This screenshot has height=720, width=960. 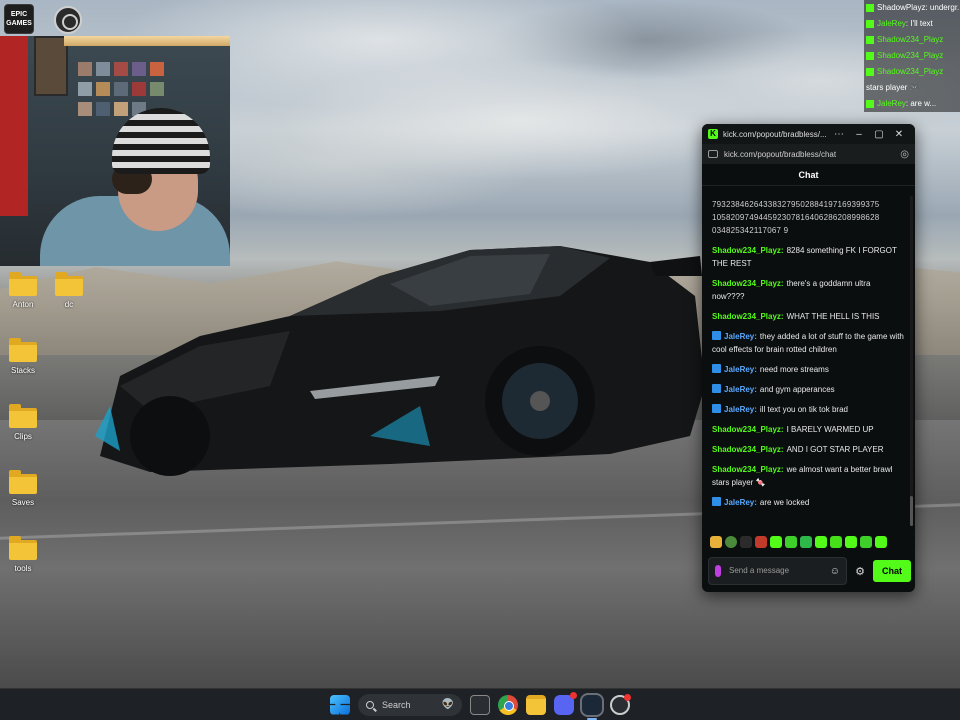 What do you see at coordinates (808, 502) in the screenshot?
I see `chat-message: JaleRey: are we locked` at bounding box center [808, 502].